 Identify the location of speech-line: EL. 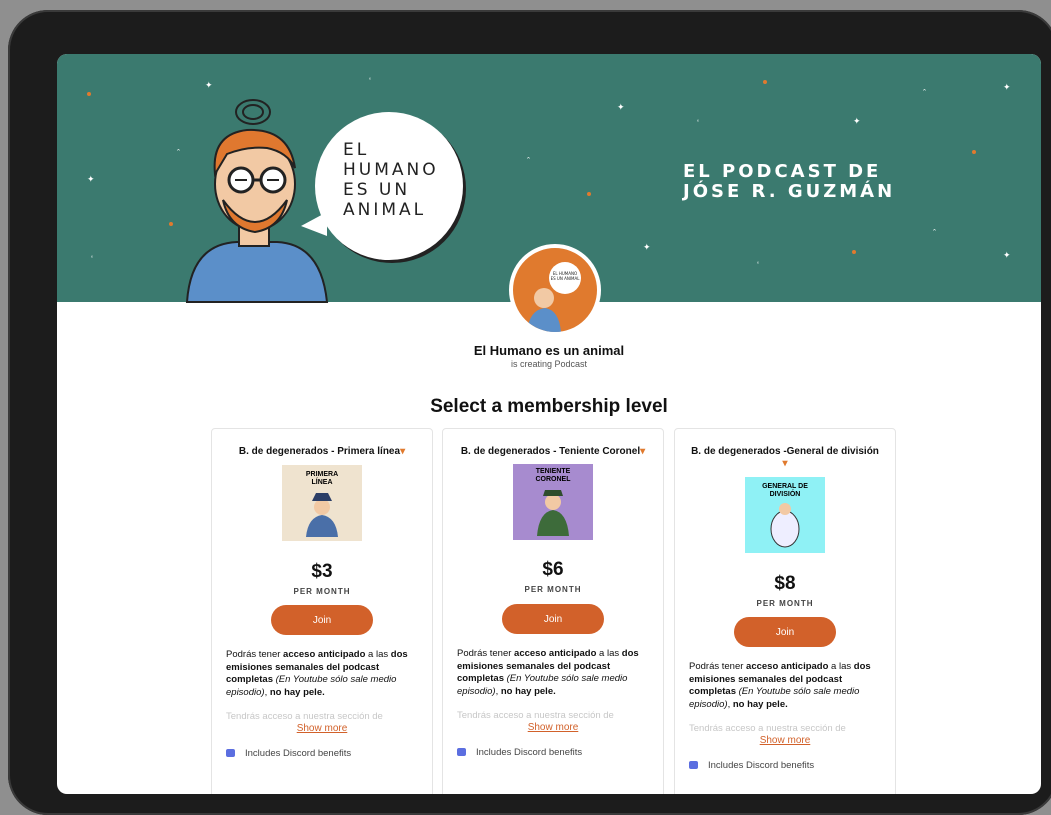
(356, 150).